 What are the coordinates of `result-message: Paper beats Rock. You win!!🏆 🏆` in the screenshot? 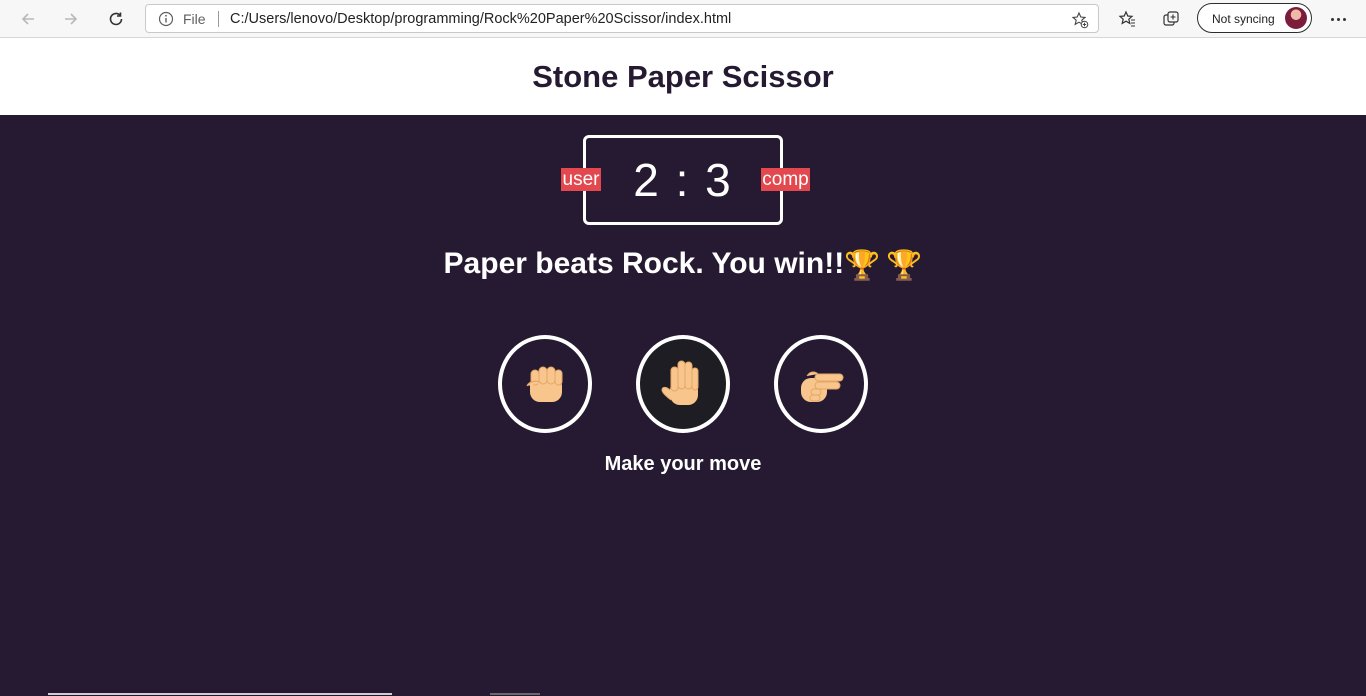 It's located at (683, 265).